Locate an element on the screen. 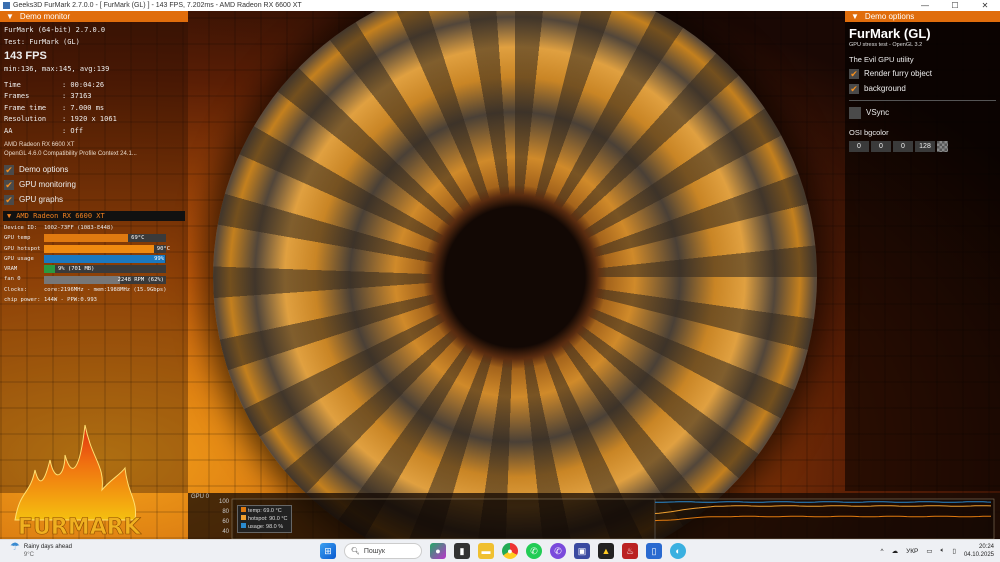 This screenshot has width=1000, height=562. gpu-temp-value: 69°C is located at coordinates (138, 238).